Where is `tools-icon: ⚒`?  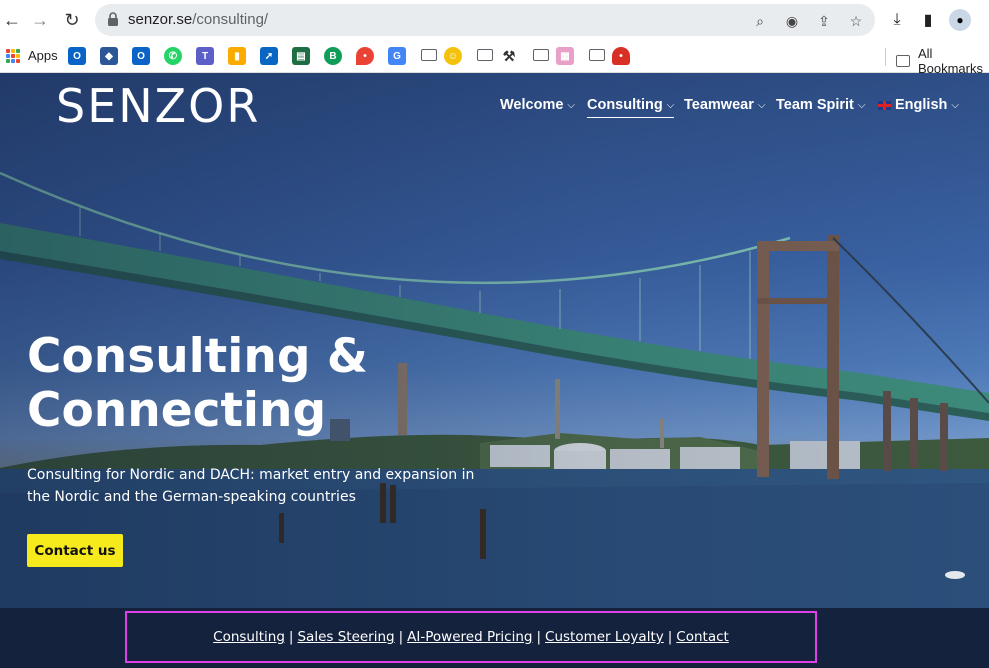
tools-icon: ⚒ is located at coordinates (509, 56).